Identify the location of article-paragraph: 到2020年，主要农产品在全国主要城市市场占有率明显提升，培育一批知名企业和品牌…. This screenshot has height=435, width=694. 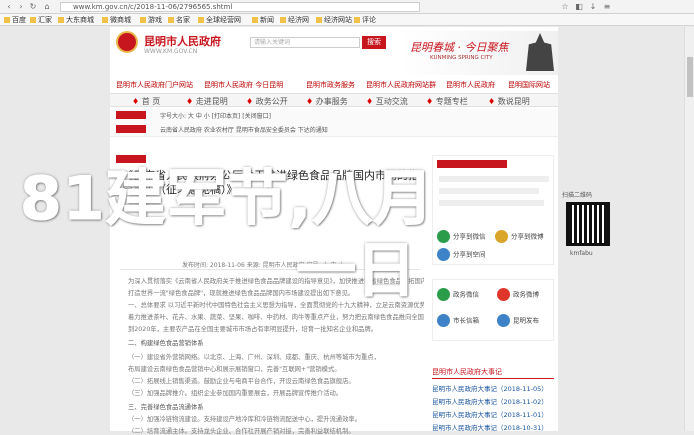
(253, 329).